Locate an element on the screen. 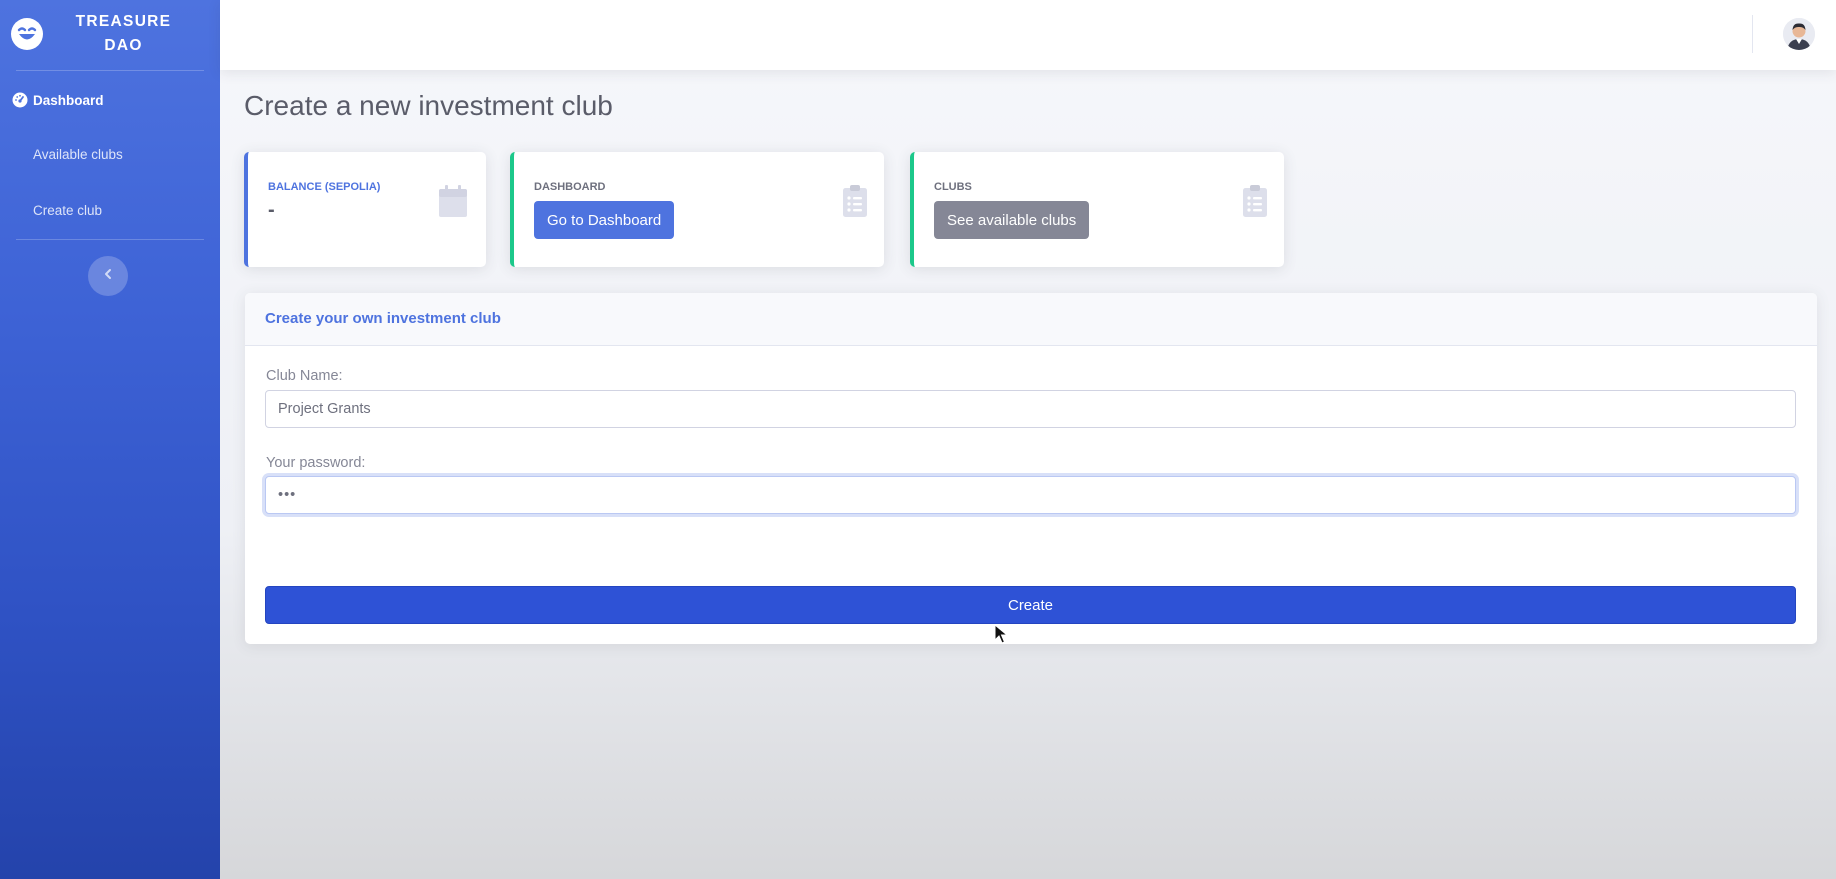 Image resolution: width=1836 pixels, height=879 pixels. mouse-cursor-icon is located at coordinates (1001, 633).